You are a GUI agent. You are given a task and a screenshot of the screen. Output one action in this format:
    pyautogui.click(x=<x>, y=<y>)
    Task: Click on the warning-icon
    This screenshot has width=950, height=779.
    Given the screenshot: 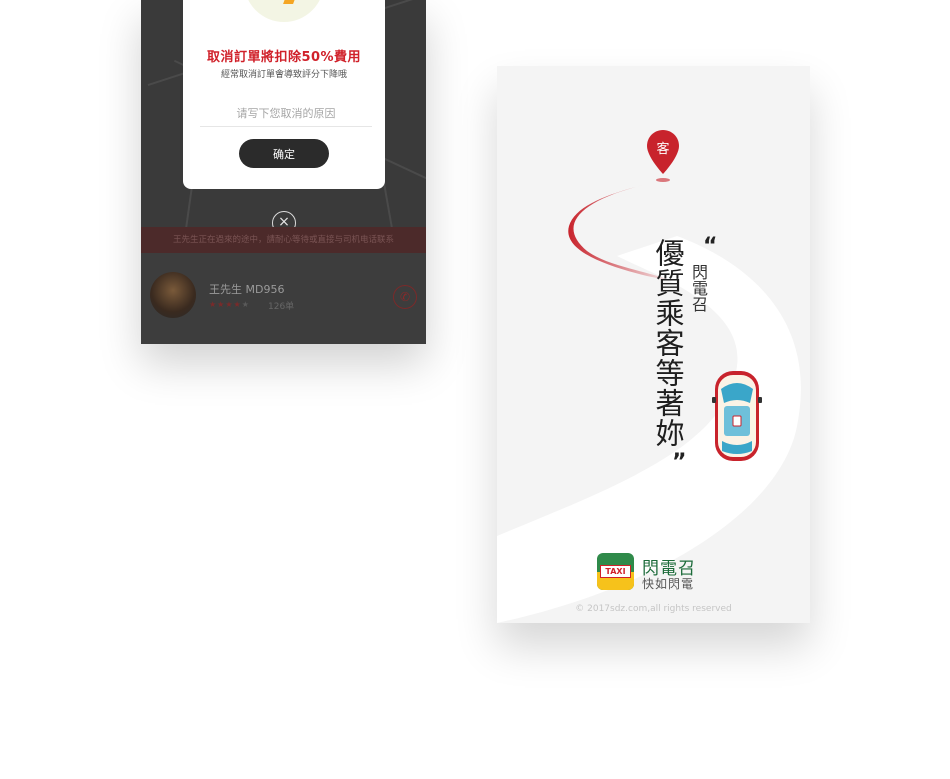 What is the action you would take?
    pyautogui.click(x=284, y=11)
    